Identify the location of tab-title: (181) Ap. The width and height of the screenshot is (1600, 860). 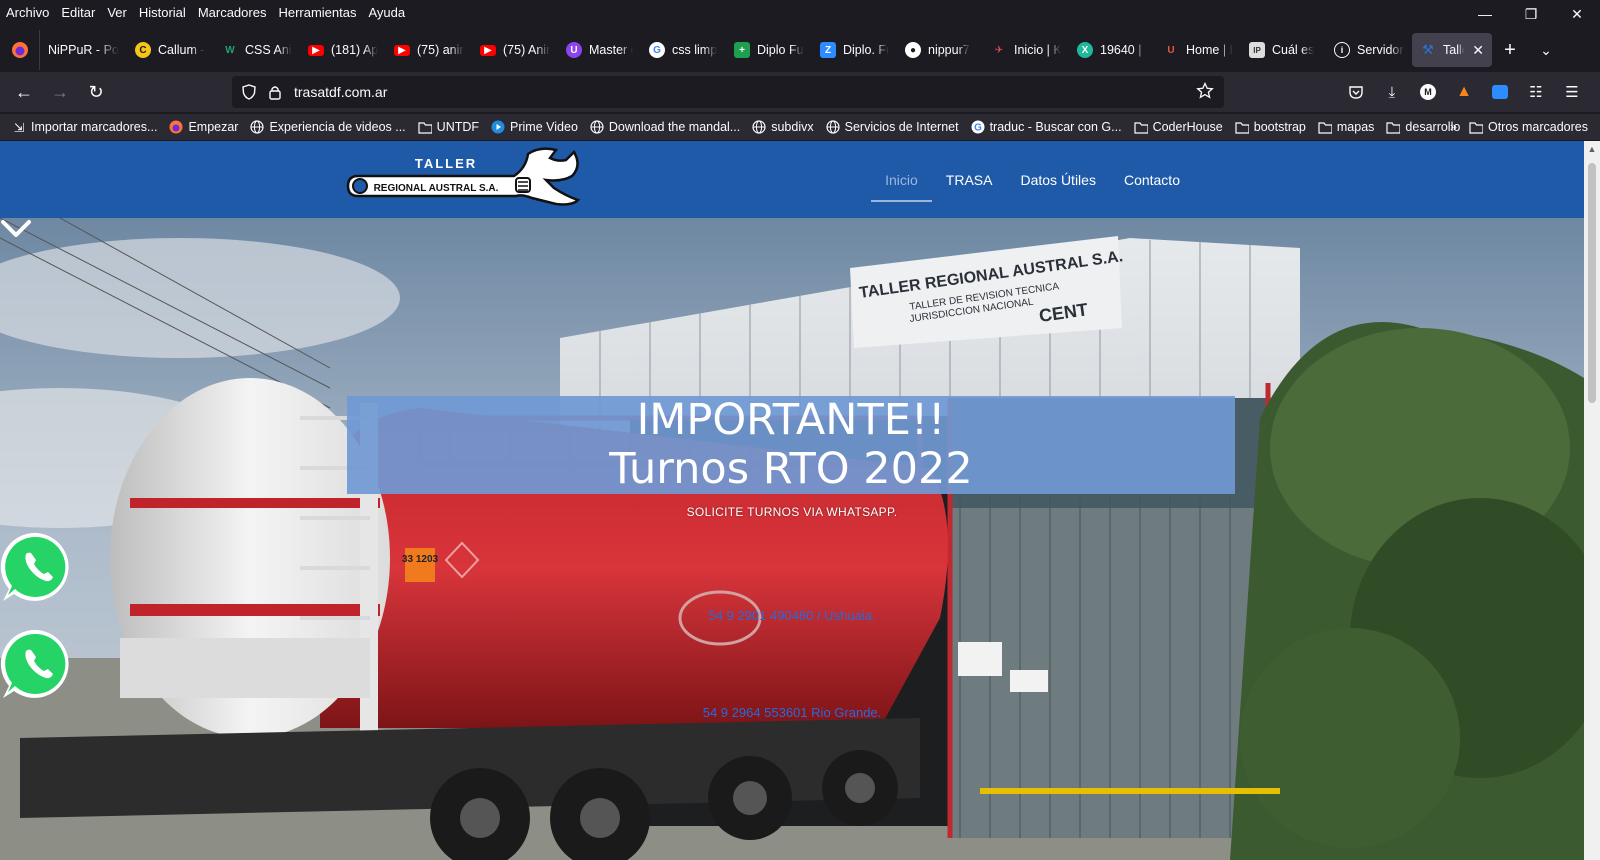
(354, 50).